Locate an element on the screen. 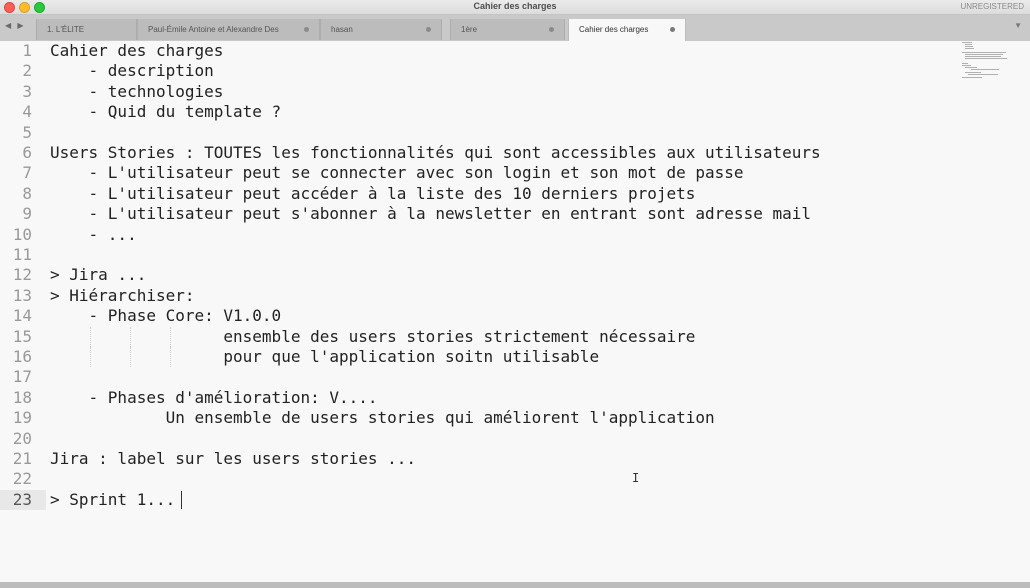 Image resolution: width=1030 pixels, height=588 pixels. tab-cahier-des-charges: Cahier des charges is located at coordinates (627, 30).